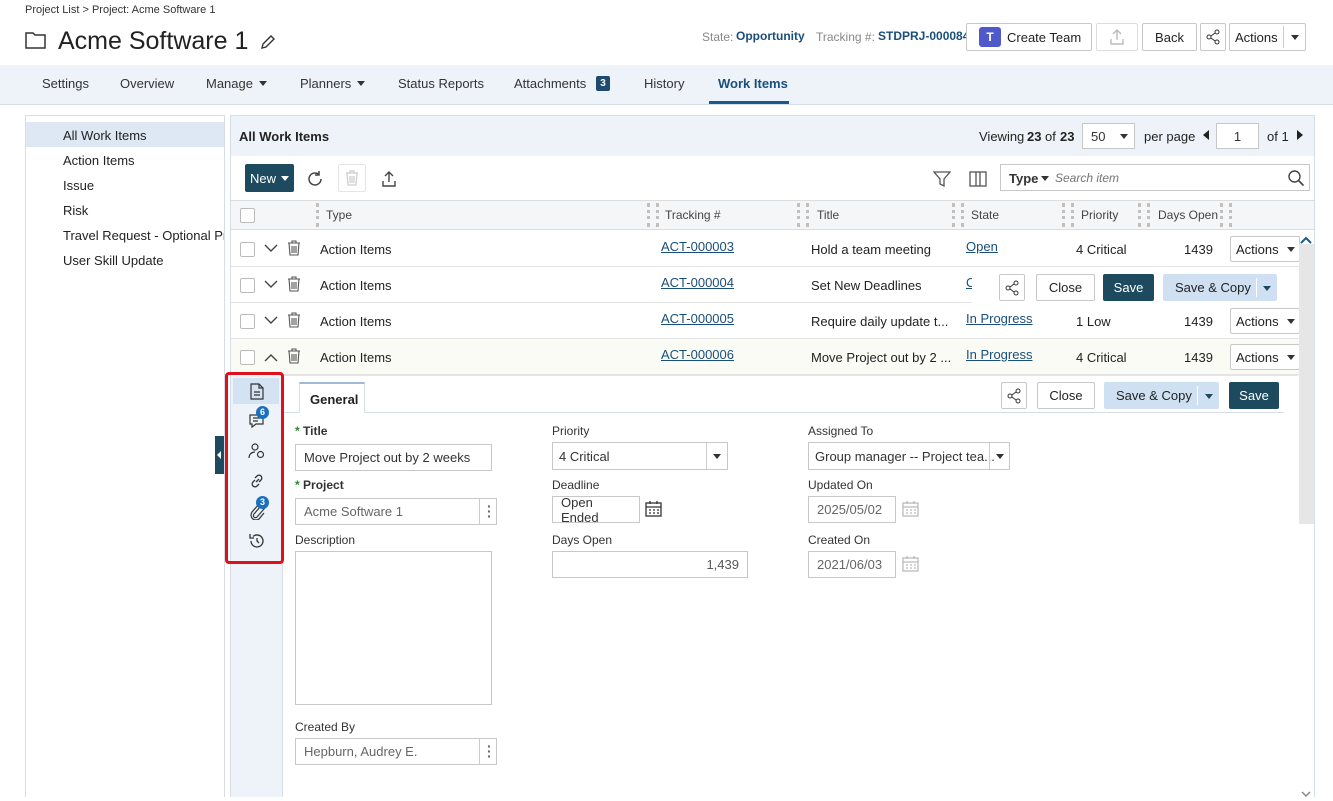 This screenshot has width=1333, height=801. What do you see at coordinates (1167, 178) in the screenshot?
I see `search-input` at bounding box center [1167, 178].